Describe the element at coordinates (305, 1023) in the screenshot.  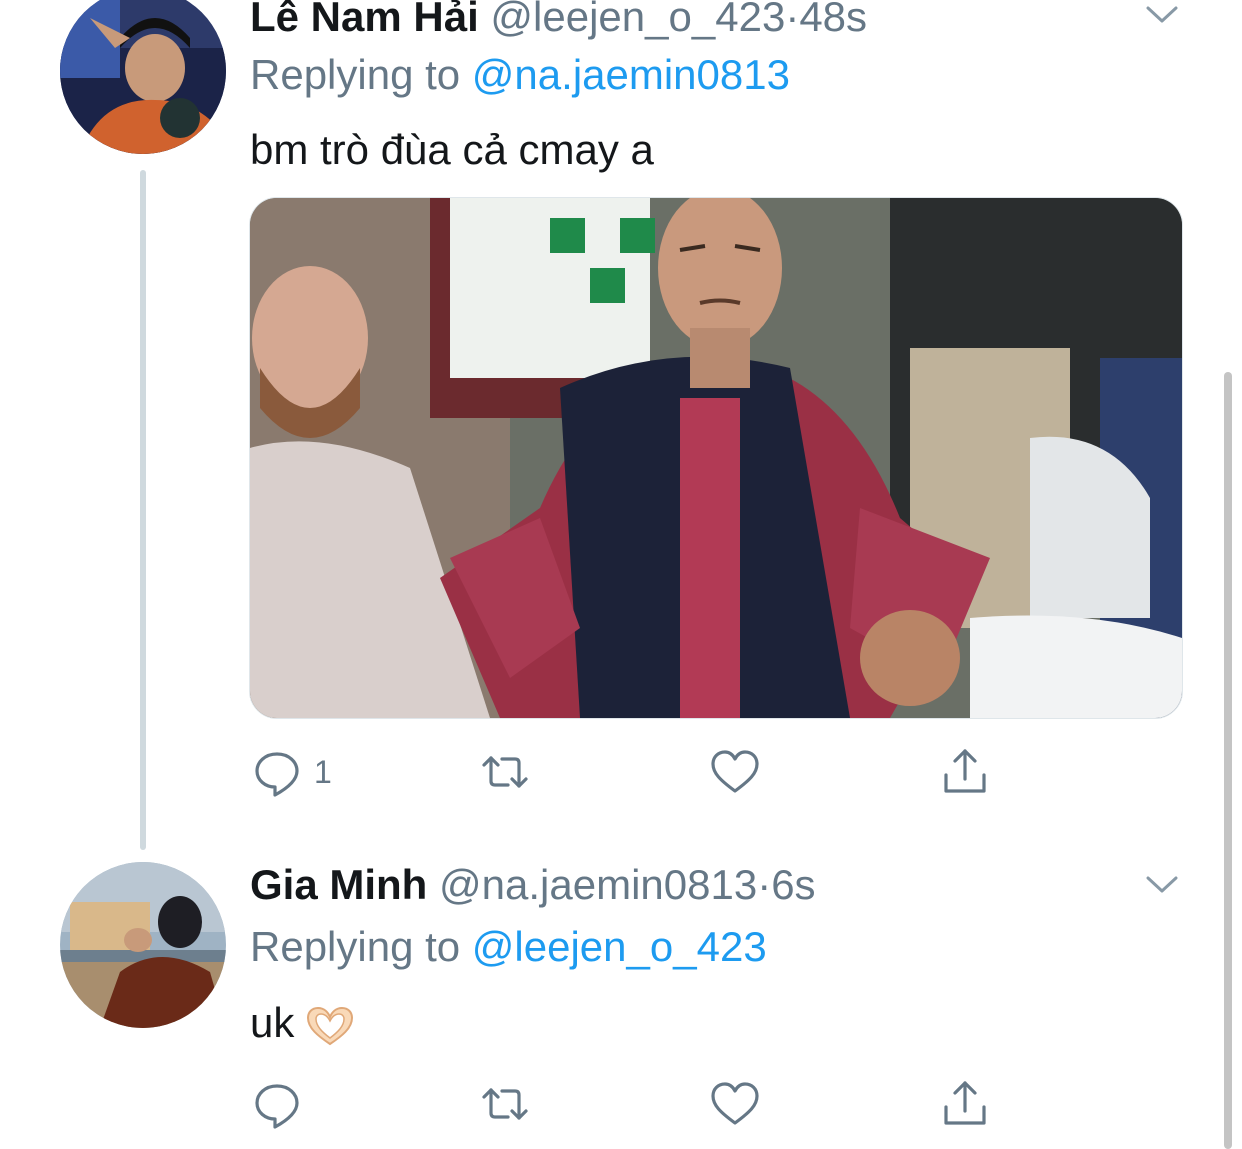
I see `tweet-text-line: uk` at that location.